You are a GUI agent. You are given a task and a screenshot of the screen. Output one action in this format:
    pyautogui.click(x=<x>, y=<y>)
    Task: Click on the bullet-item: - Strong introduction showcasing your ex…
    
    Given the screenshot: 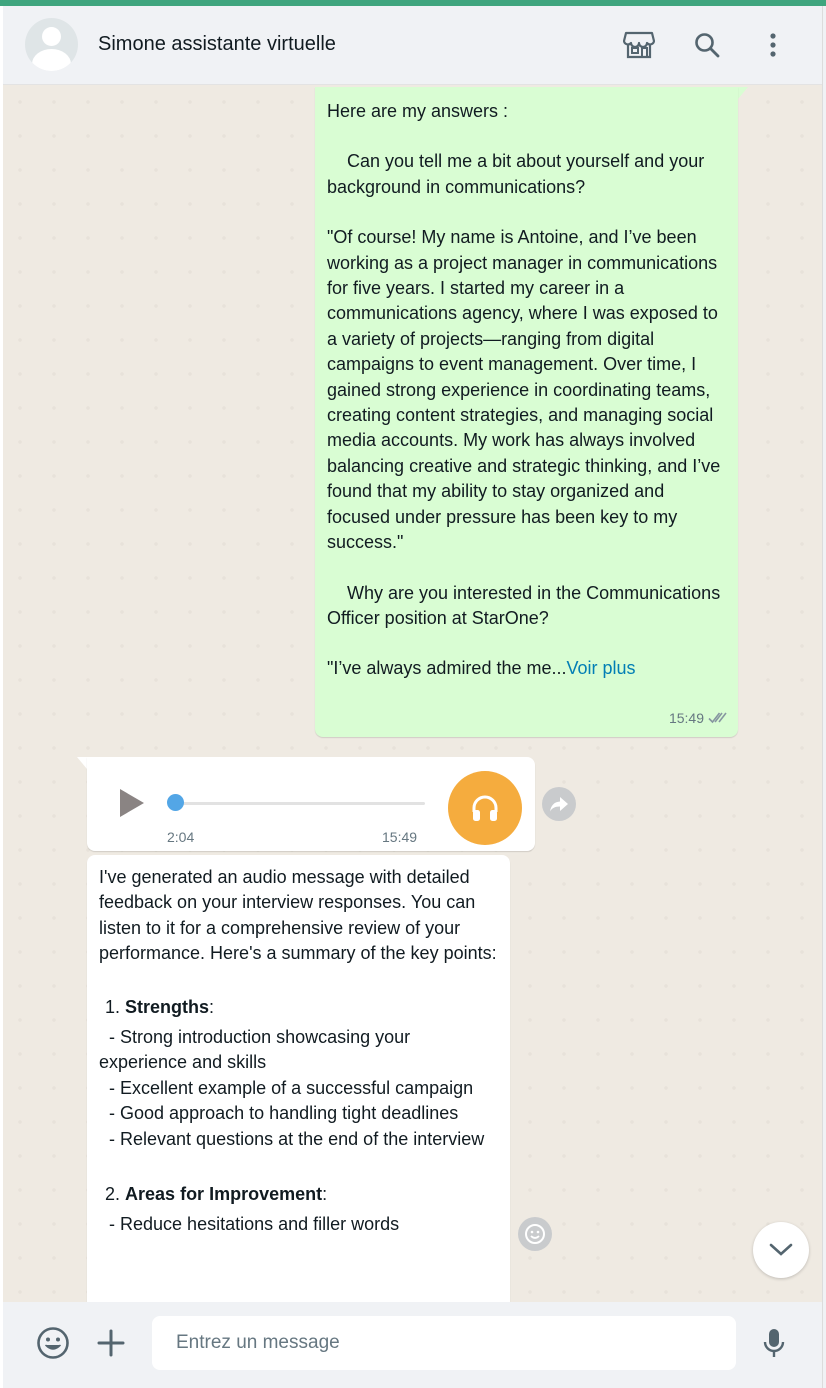 What is the action you would take?
    pyautogui.click(x=257, y=1050)
    